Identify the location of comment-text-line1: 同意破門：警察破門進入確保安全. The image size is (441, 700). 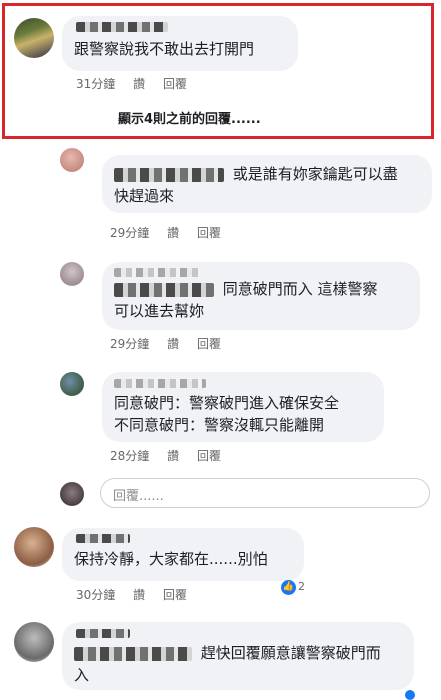
(227, 403).